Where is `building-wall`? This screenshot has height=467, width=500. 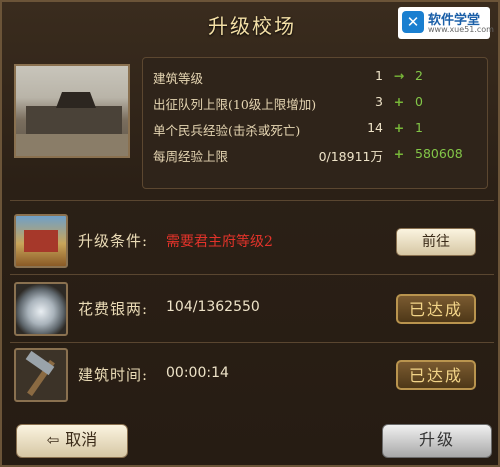
building-wall is located at coordinates (74, 120).